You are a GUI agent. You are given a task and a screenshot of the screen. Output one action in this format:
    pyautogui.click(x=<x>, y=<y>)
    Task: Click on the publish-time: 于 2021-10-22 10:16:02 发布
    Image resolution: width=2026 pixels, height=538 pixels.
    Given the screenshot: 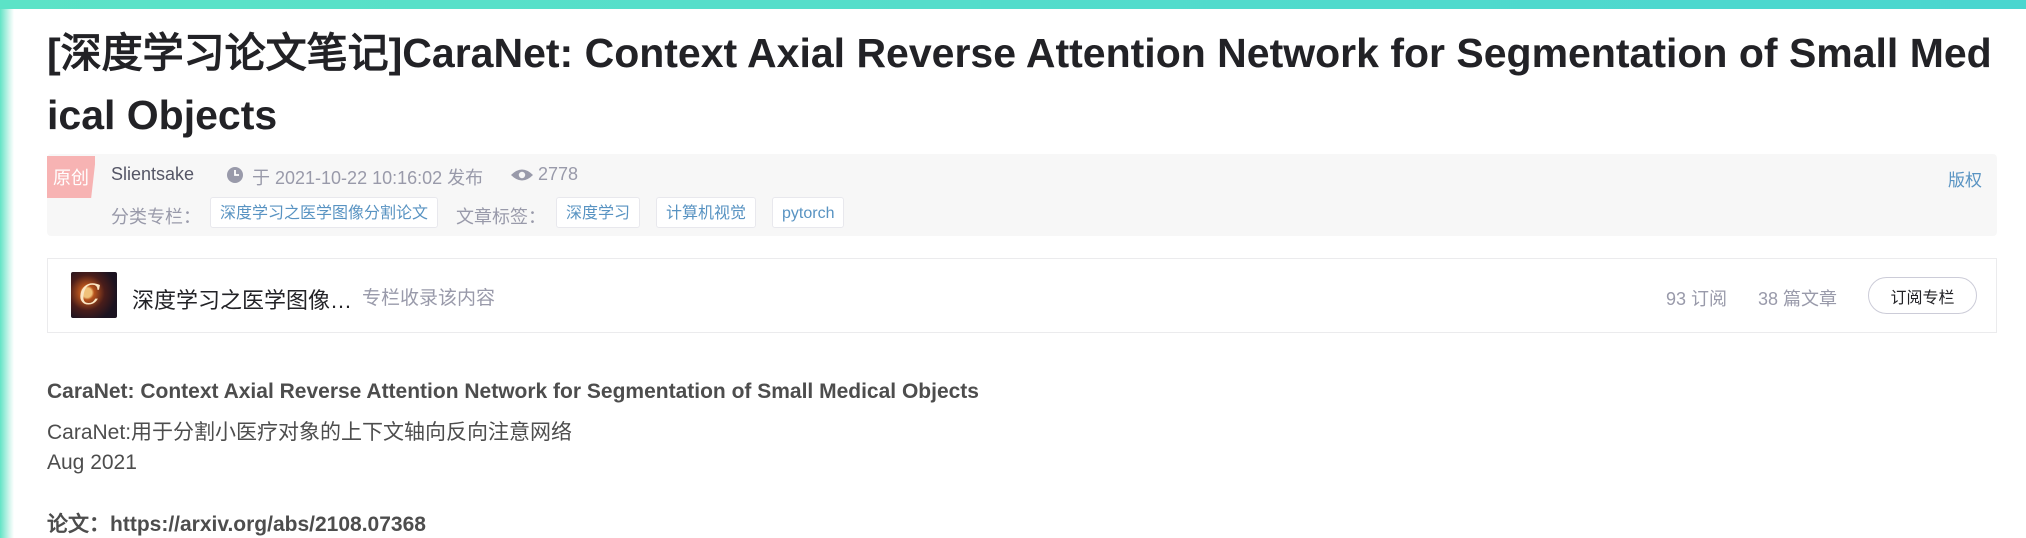 What is the action you would take?
    pyautogui.click(x=368, y=178)
    